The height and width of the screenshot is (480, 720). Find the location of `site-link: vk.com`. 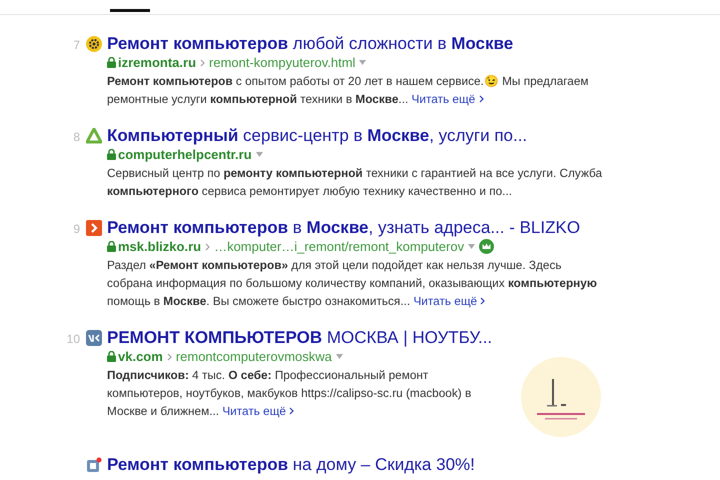

site-link: vk.com is located at coordinates (135, 356).